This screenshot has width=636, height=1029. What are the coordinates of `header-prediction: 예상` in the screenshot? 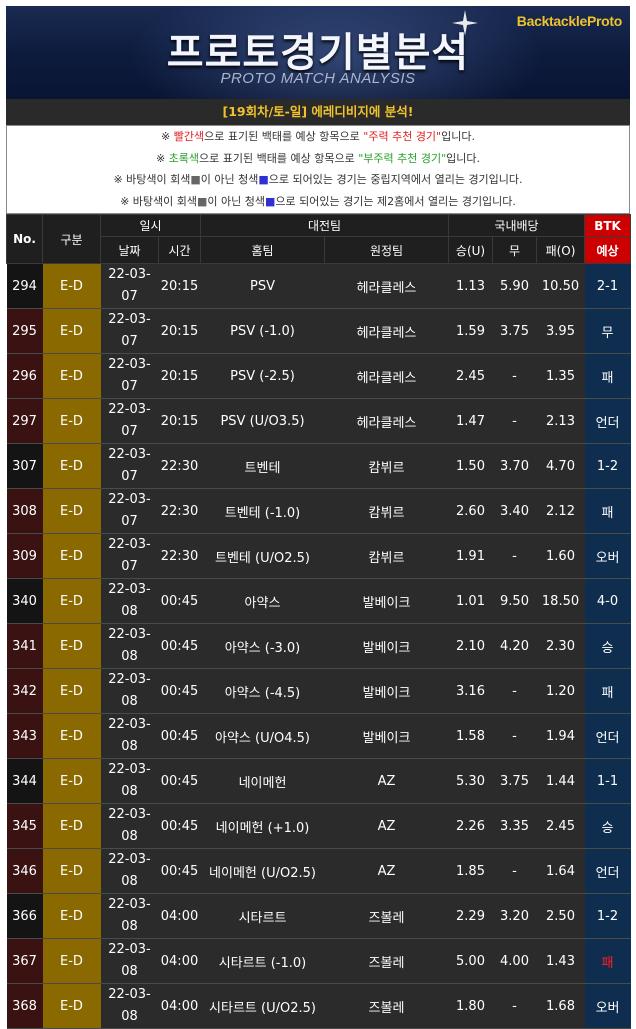 It's located at (608, 250).